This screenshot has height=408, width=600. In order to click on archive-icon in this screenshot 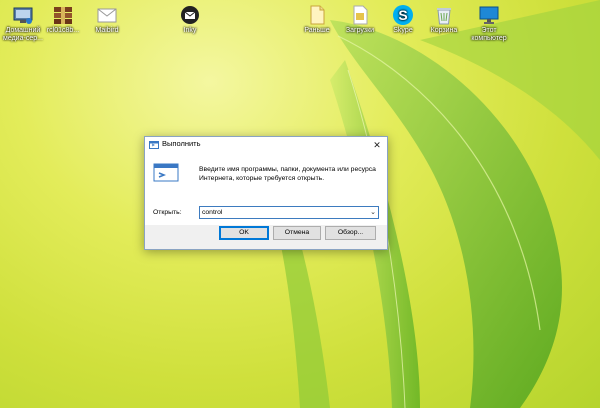, I will do `click(63, 15)`.